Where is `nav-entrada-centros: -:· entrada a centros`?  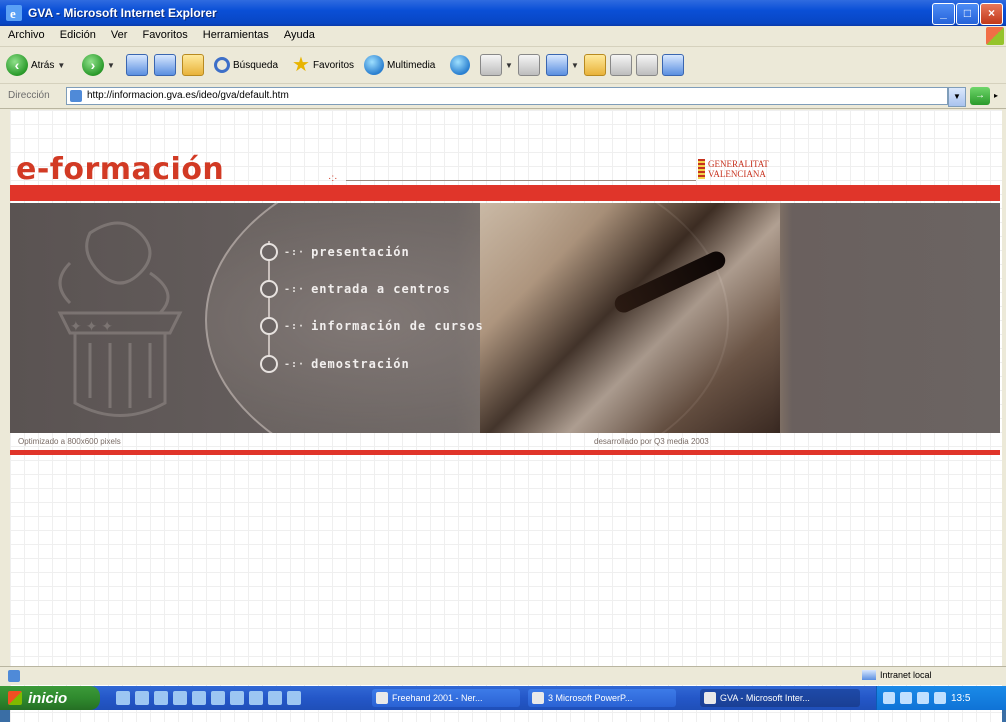 nav-entrada-centros: -:· entrada a centros is located at coordinates (355, 289).